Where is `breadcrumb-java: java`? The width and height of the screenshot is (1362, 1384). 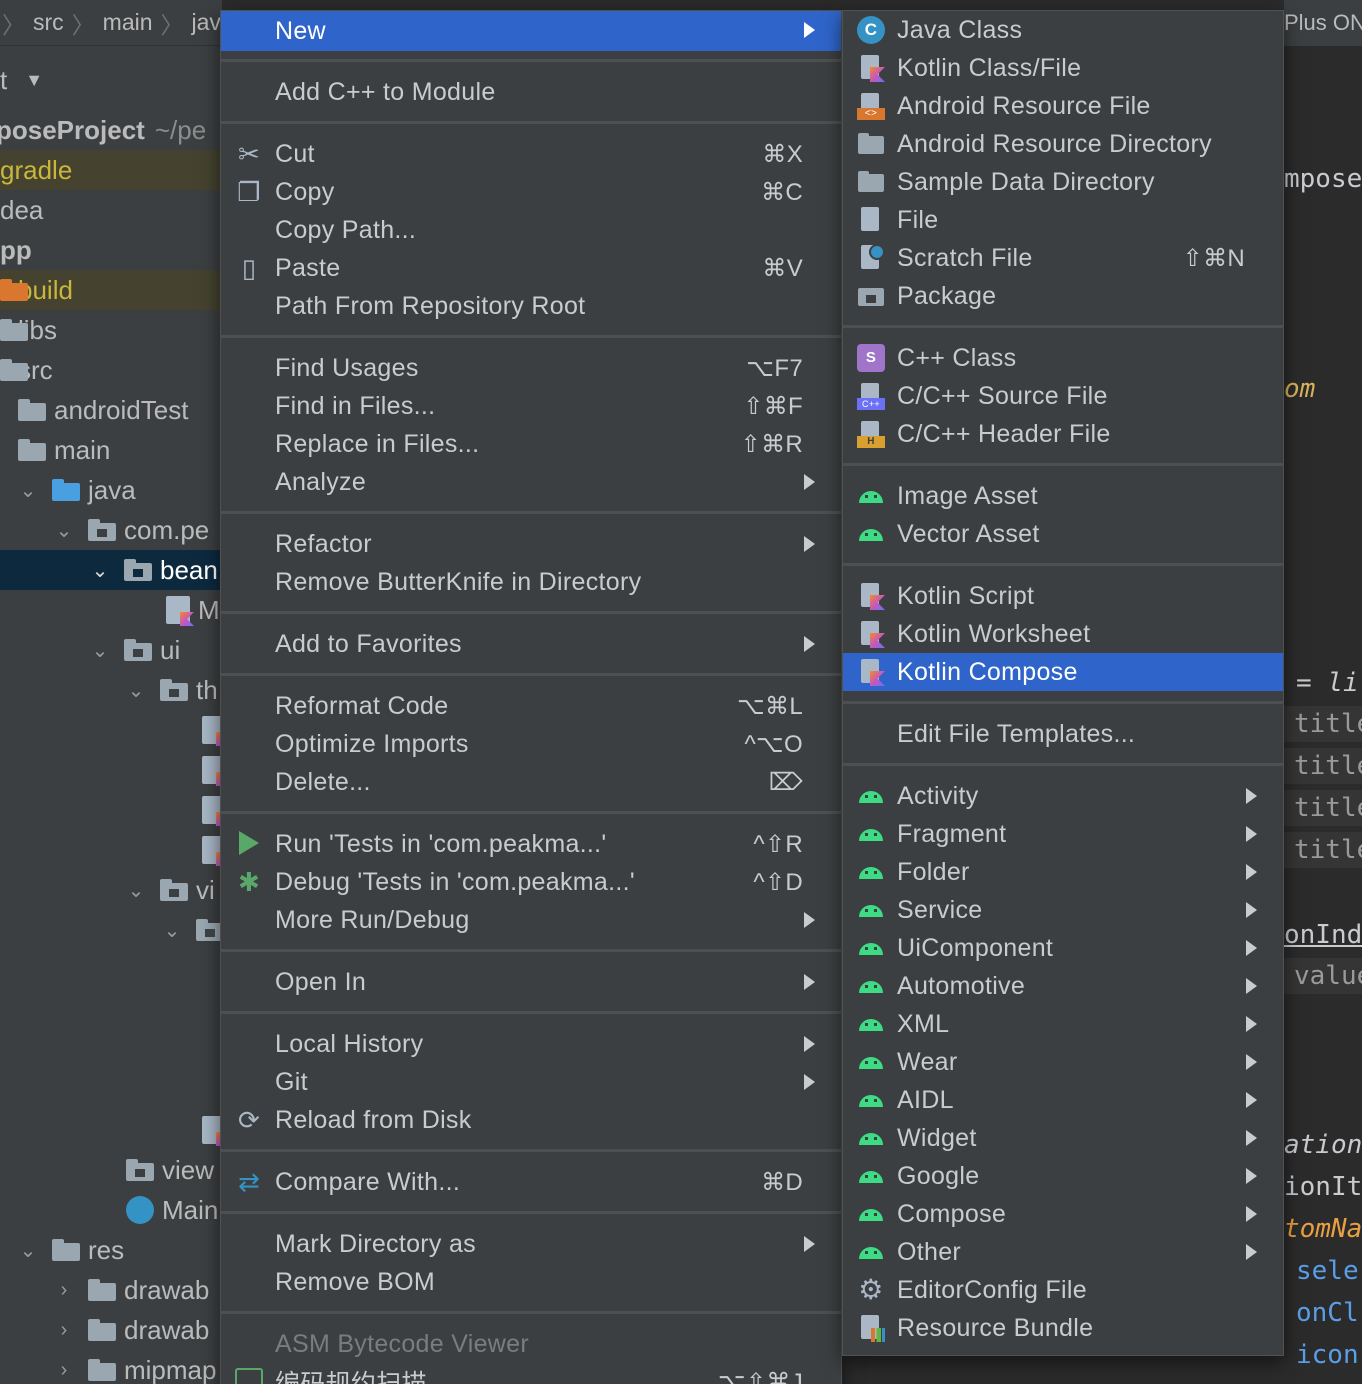 breadcrumb-java: java is located at coordinates (204, 22).